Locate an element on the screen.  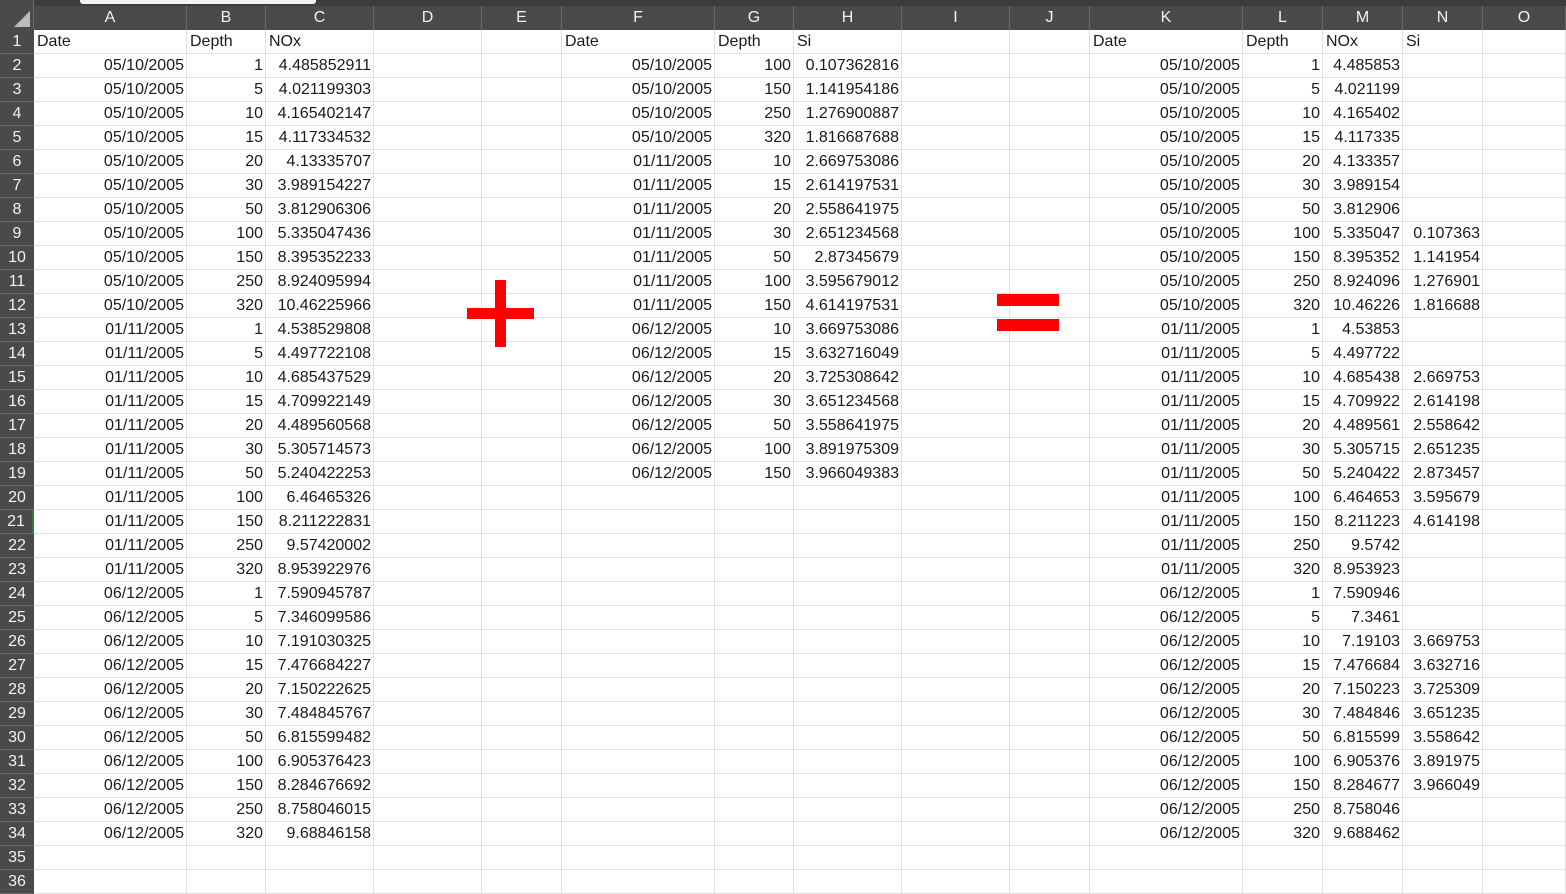
table2-data-cell: 3.632716049 is located at coordinates (848, 354).